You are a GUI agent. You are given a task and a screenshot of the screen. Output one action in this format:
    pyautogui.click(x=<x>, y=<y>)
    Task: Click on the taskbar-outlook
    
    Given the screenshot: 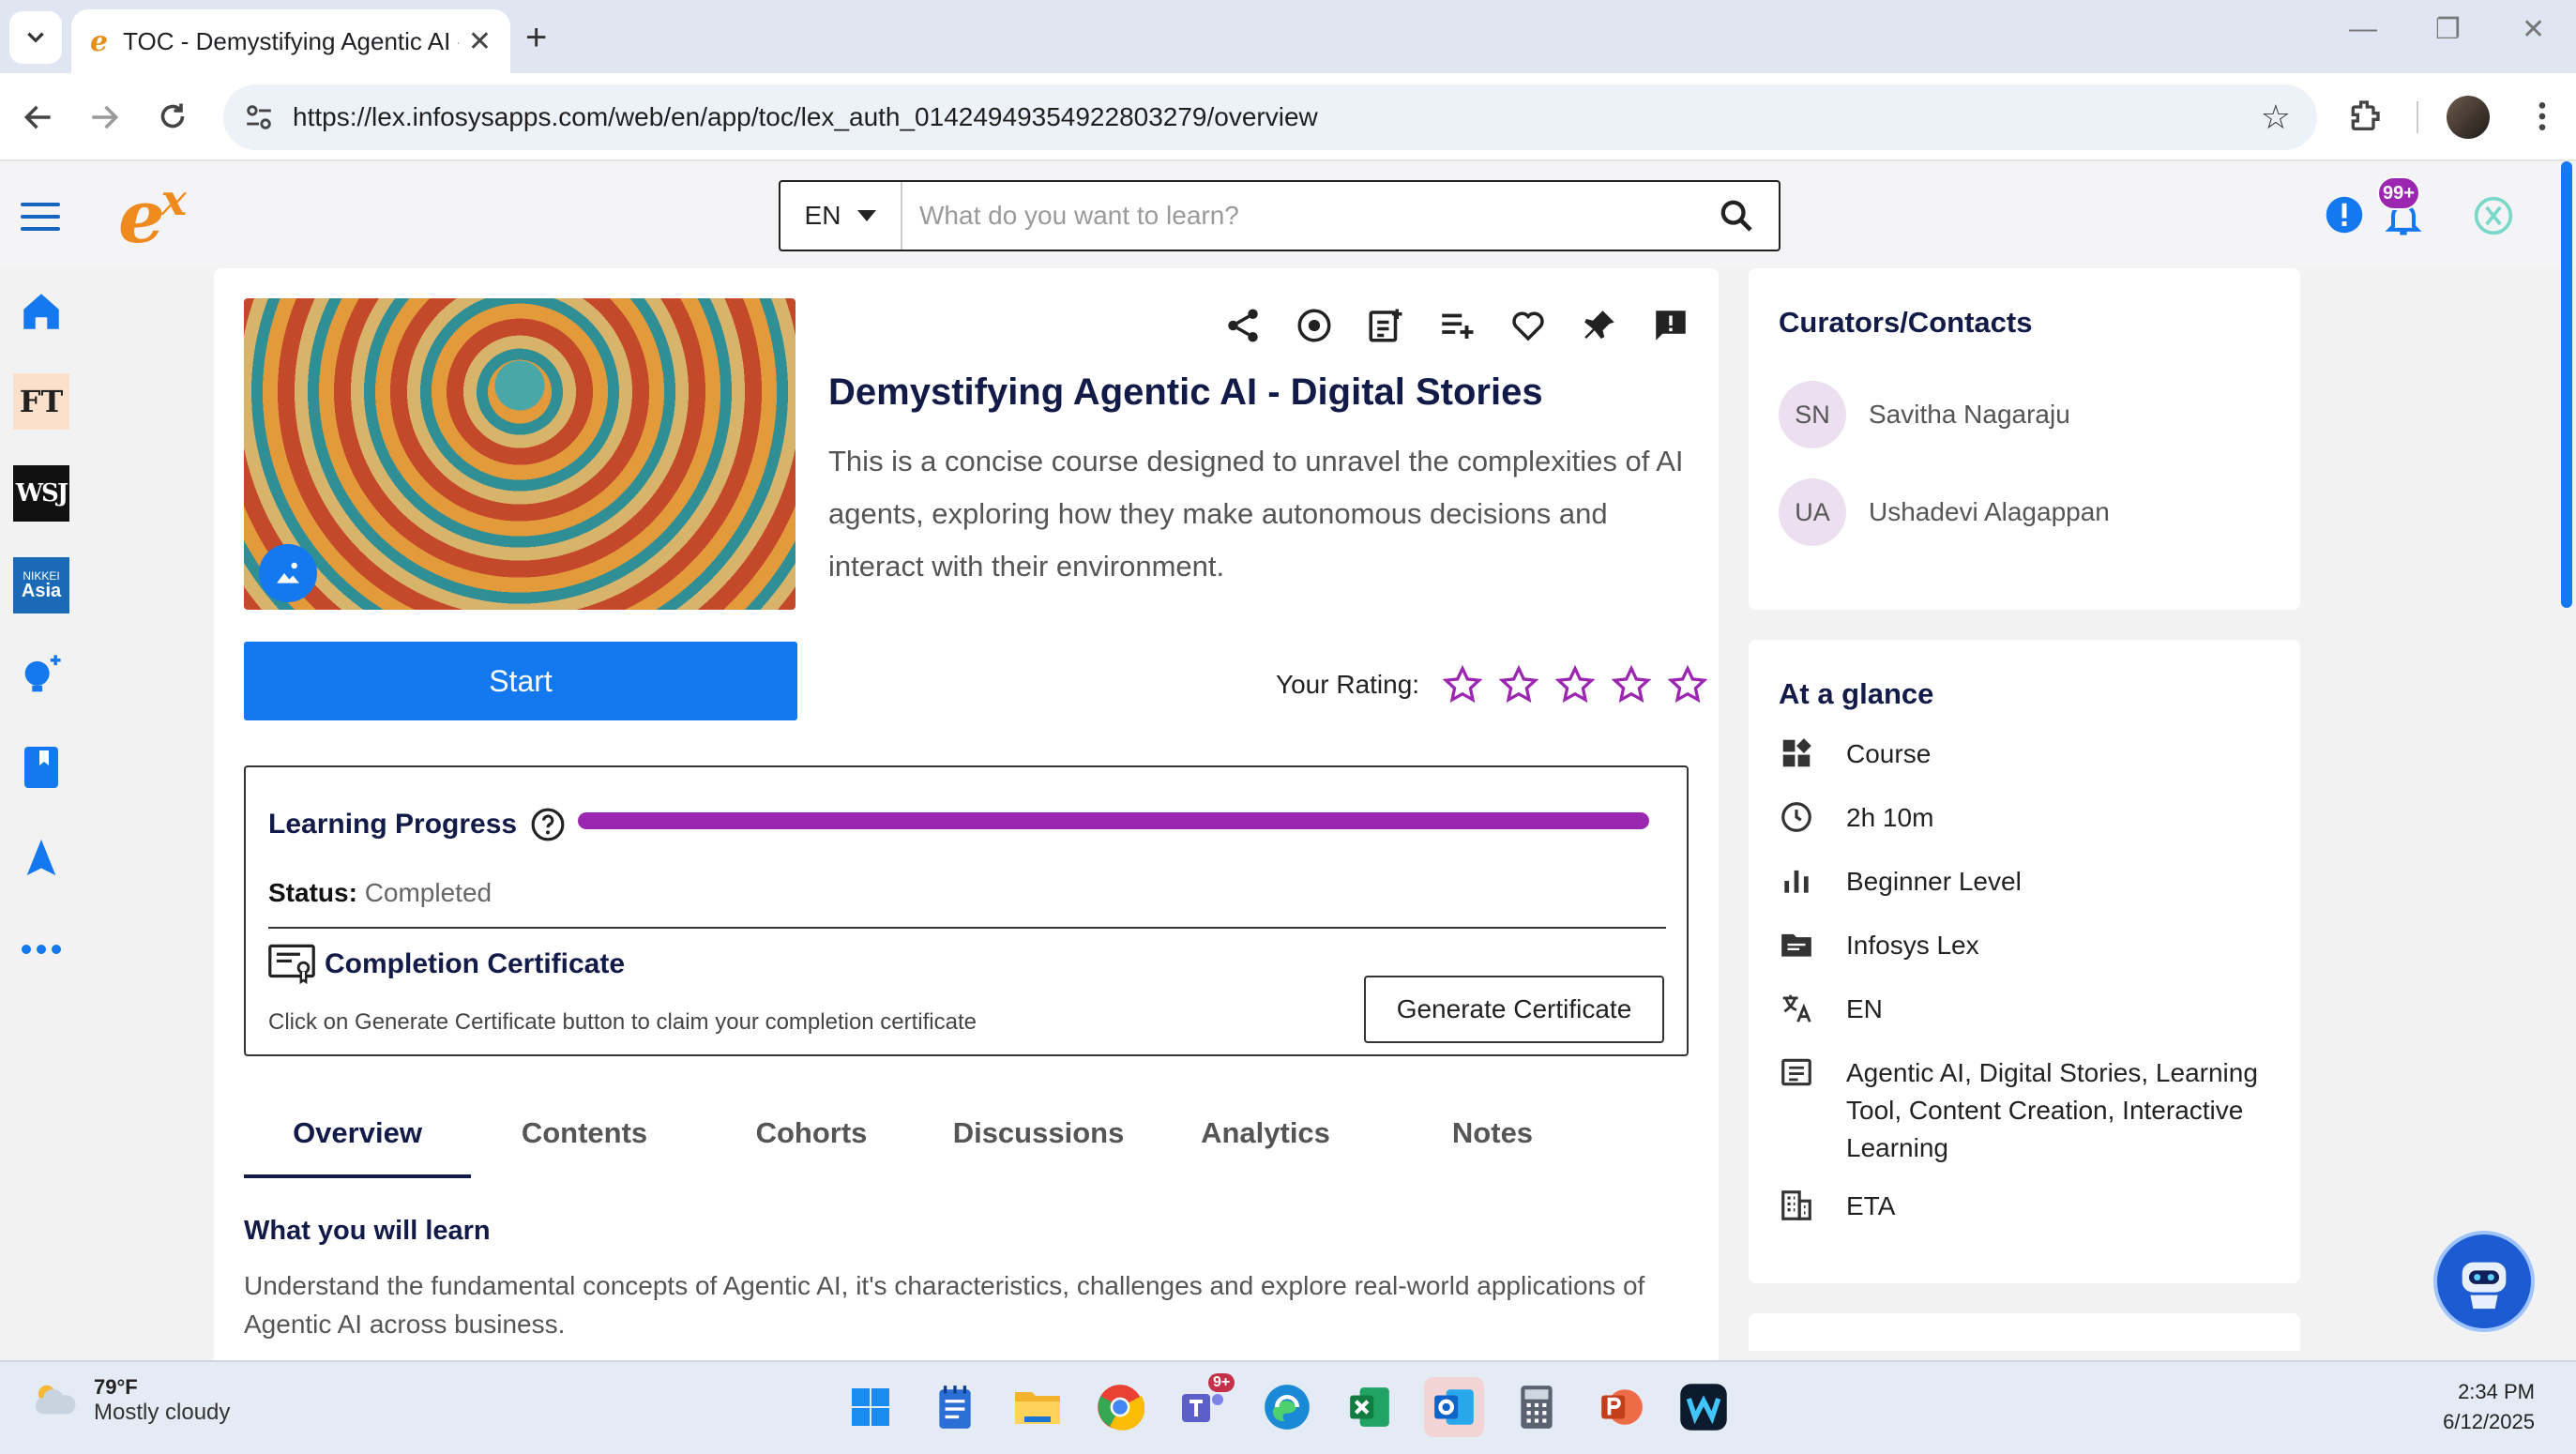 What is the action you would take?
    pyautogui.click(x=1454, y=1407)
    